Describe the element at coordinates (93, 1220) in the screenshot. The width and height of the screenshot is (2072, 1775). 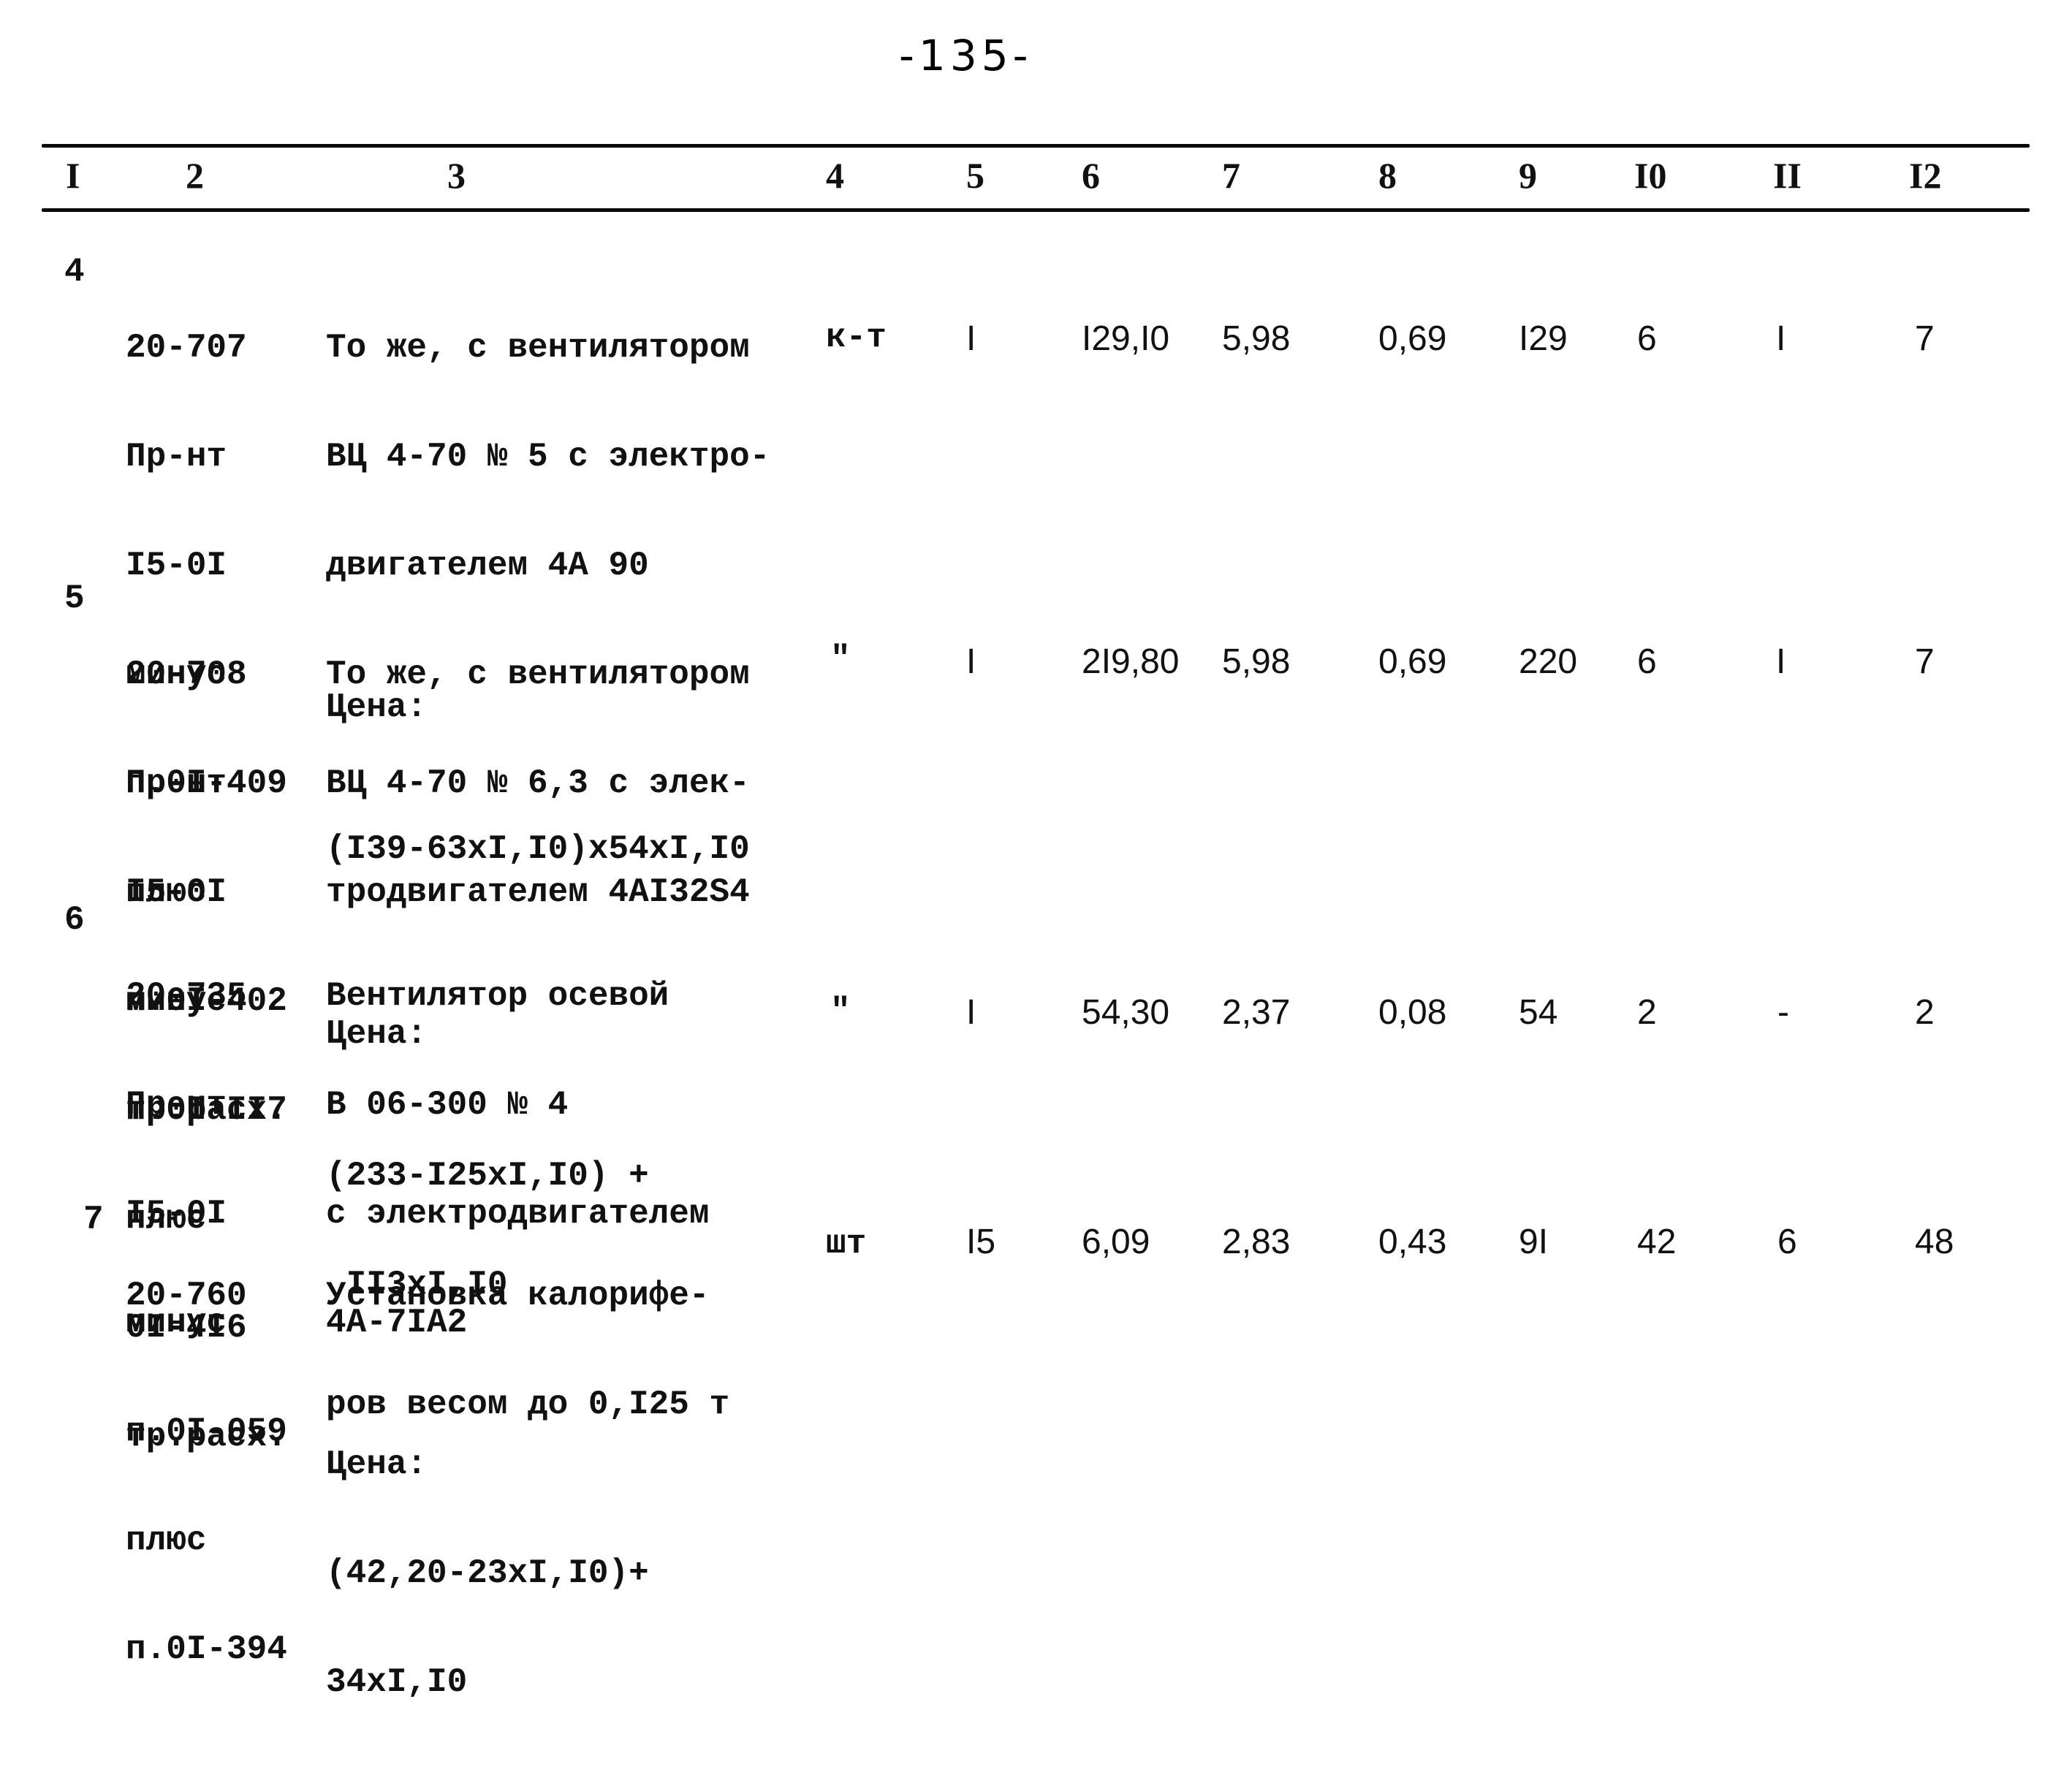
I see `row-number: 7` at that location.